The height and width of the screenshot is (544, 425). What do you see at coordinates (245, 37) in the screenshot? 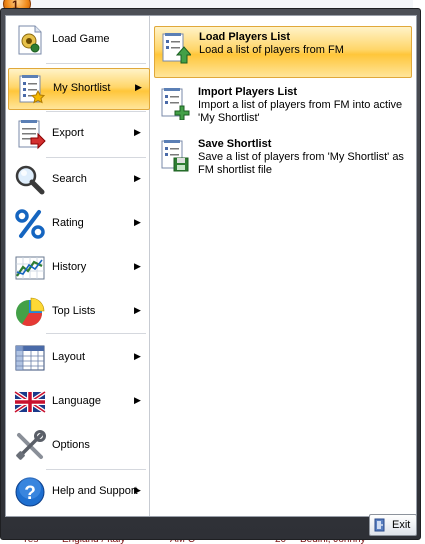
I see `submenu-title: Load Players List` at bounding box center [245, 37].